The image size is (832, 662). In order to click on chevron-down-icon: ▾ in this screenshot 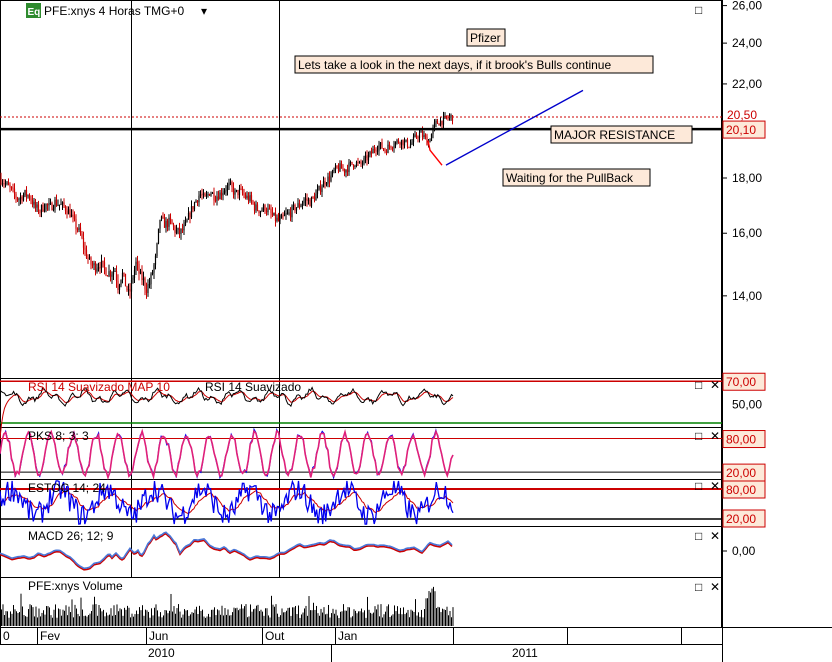, I will do `click(204, 11)`.